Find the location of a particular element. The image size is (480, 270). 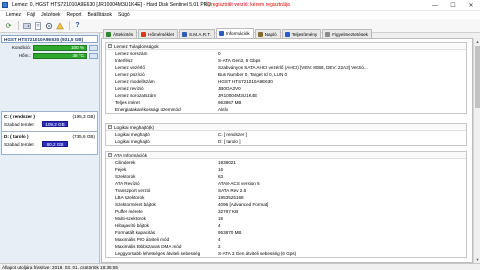

tab-label: Figyelmeztetések is located at coordinates (350, 34).